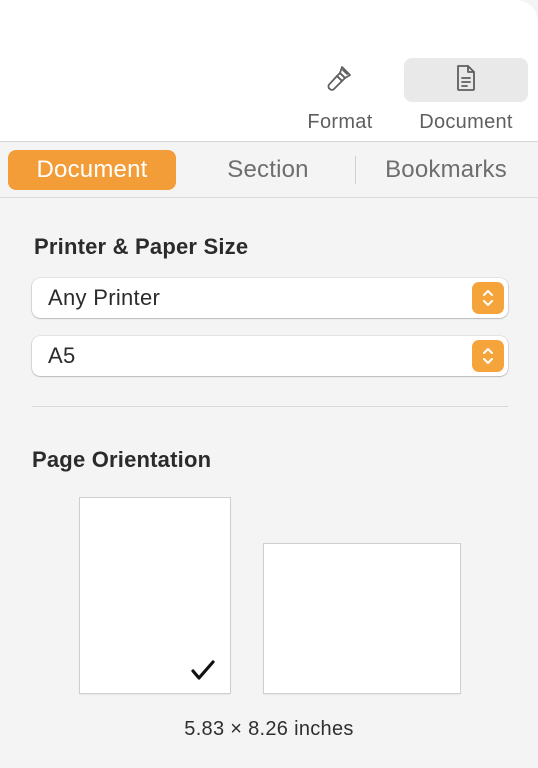 Image resolution: width=538 pixels, height=768 pixels. I want to click on document-button: Document, so click(466, 101).